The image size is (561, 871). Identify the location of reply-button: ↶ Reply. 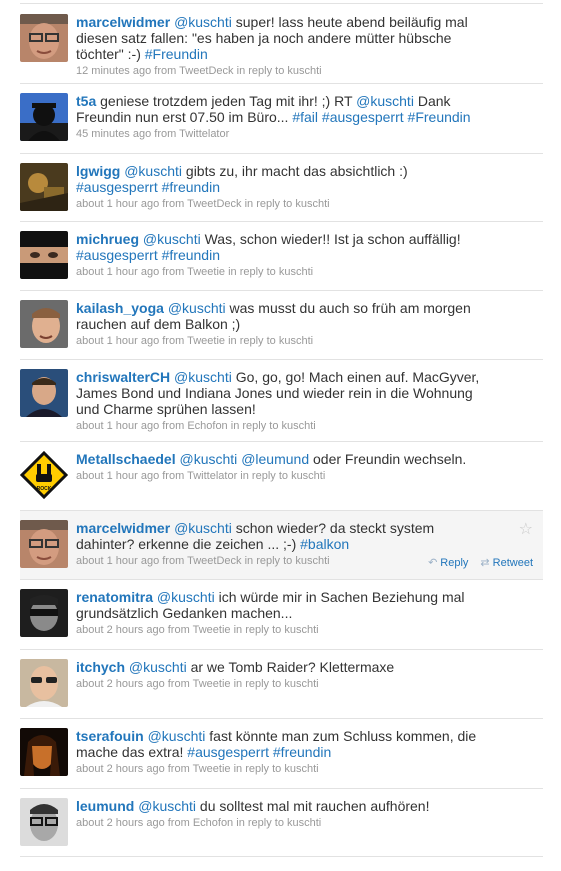
(448, 562).